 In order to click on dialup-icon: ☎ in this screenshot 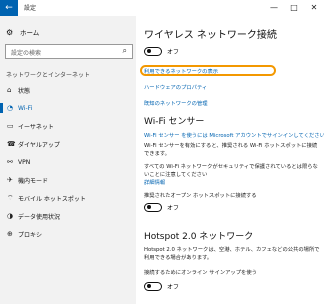, I will do `click(11, 144)`.